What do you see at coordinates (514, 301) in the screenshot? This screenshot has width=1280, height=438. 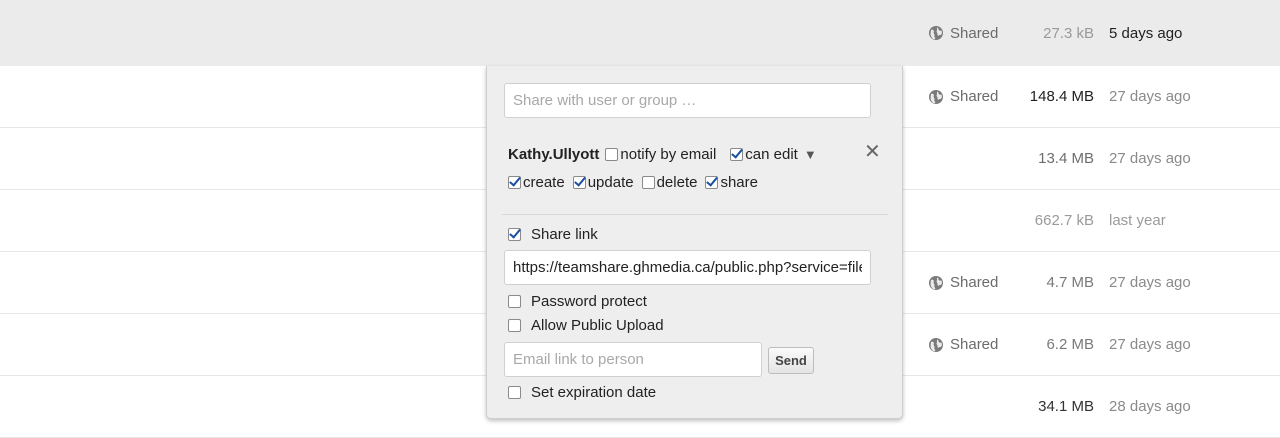 I see `password-checkbox` at bounding box center [514, 301].